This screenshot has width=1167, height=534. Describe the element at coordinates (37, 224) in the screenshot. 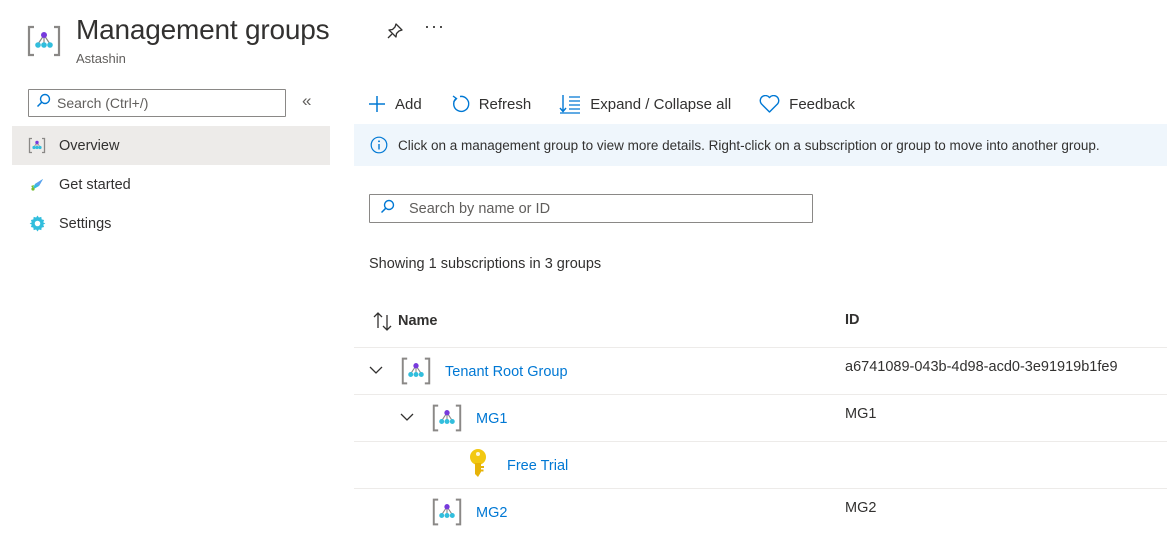

I see `gear-icon` at that location.